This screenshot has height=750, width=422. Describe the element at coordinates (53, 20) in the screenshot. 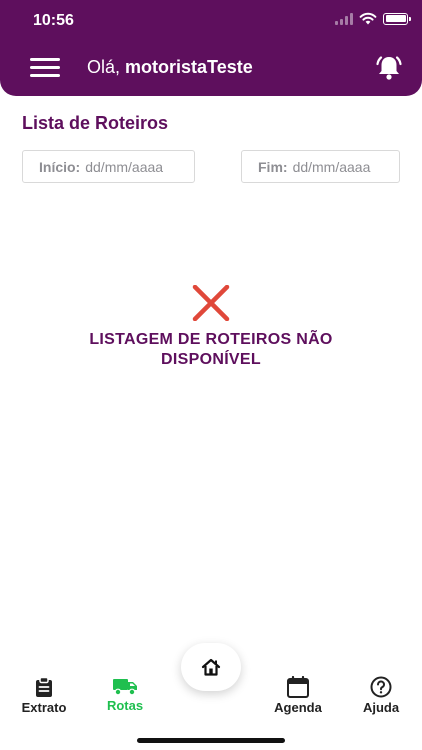

I see `status-time: 10:56` at that location.